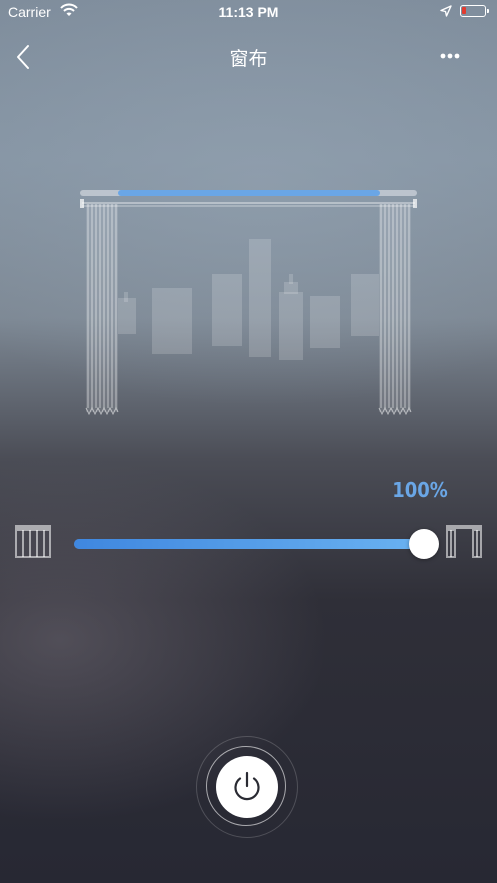 Image resolution: width=497 pixels, height=883 pixels. I want to click on city-skyline-graphic, so click(248, 299).